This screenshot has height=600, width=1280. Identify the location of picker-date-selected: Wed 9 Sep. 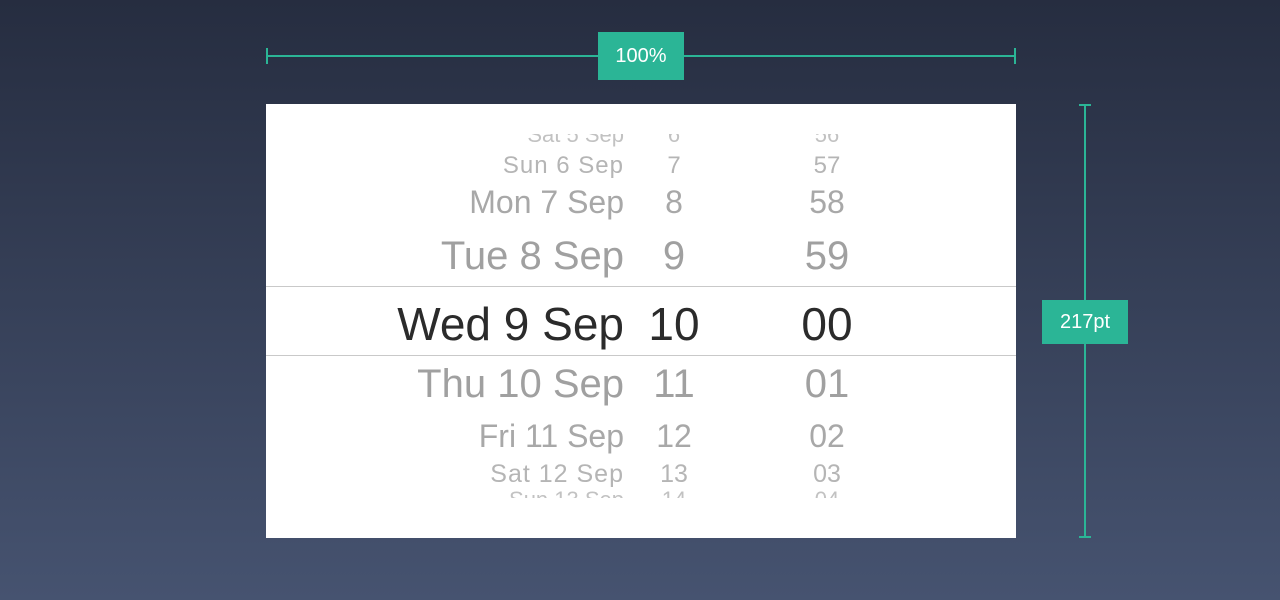
(510, 324).